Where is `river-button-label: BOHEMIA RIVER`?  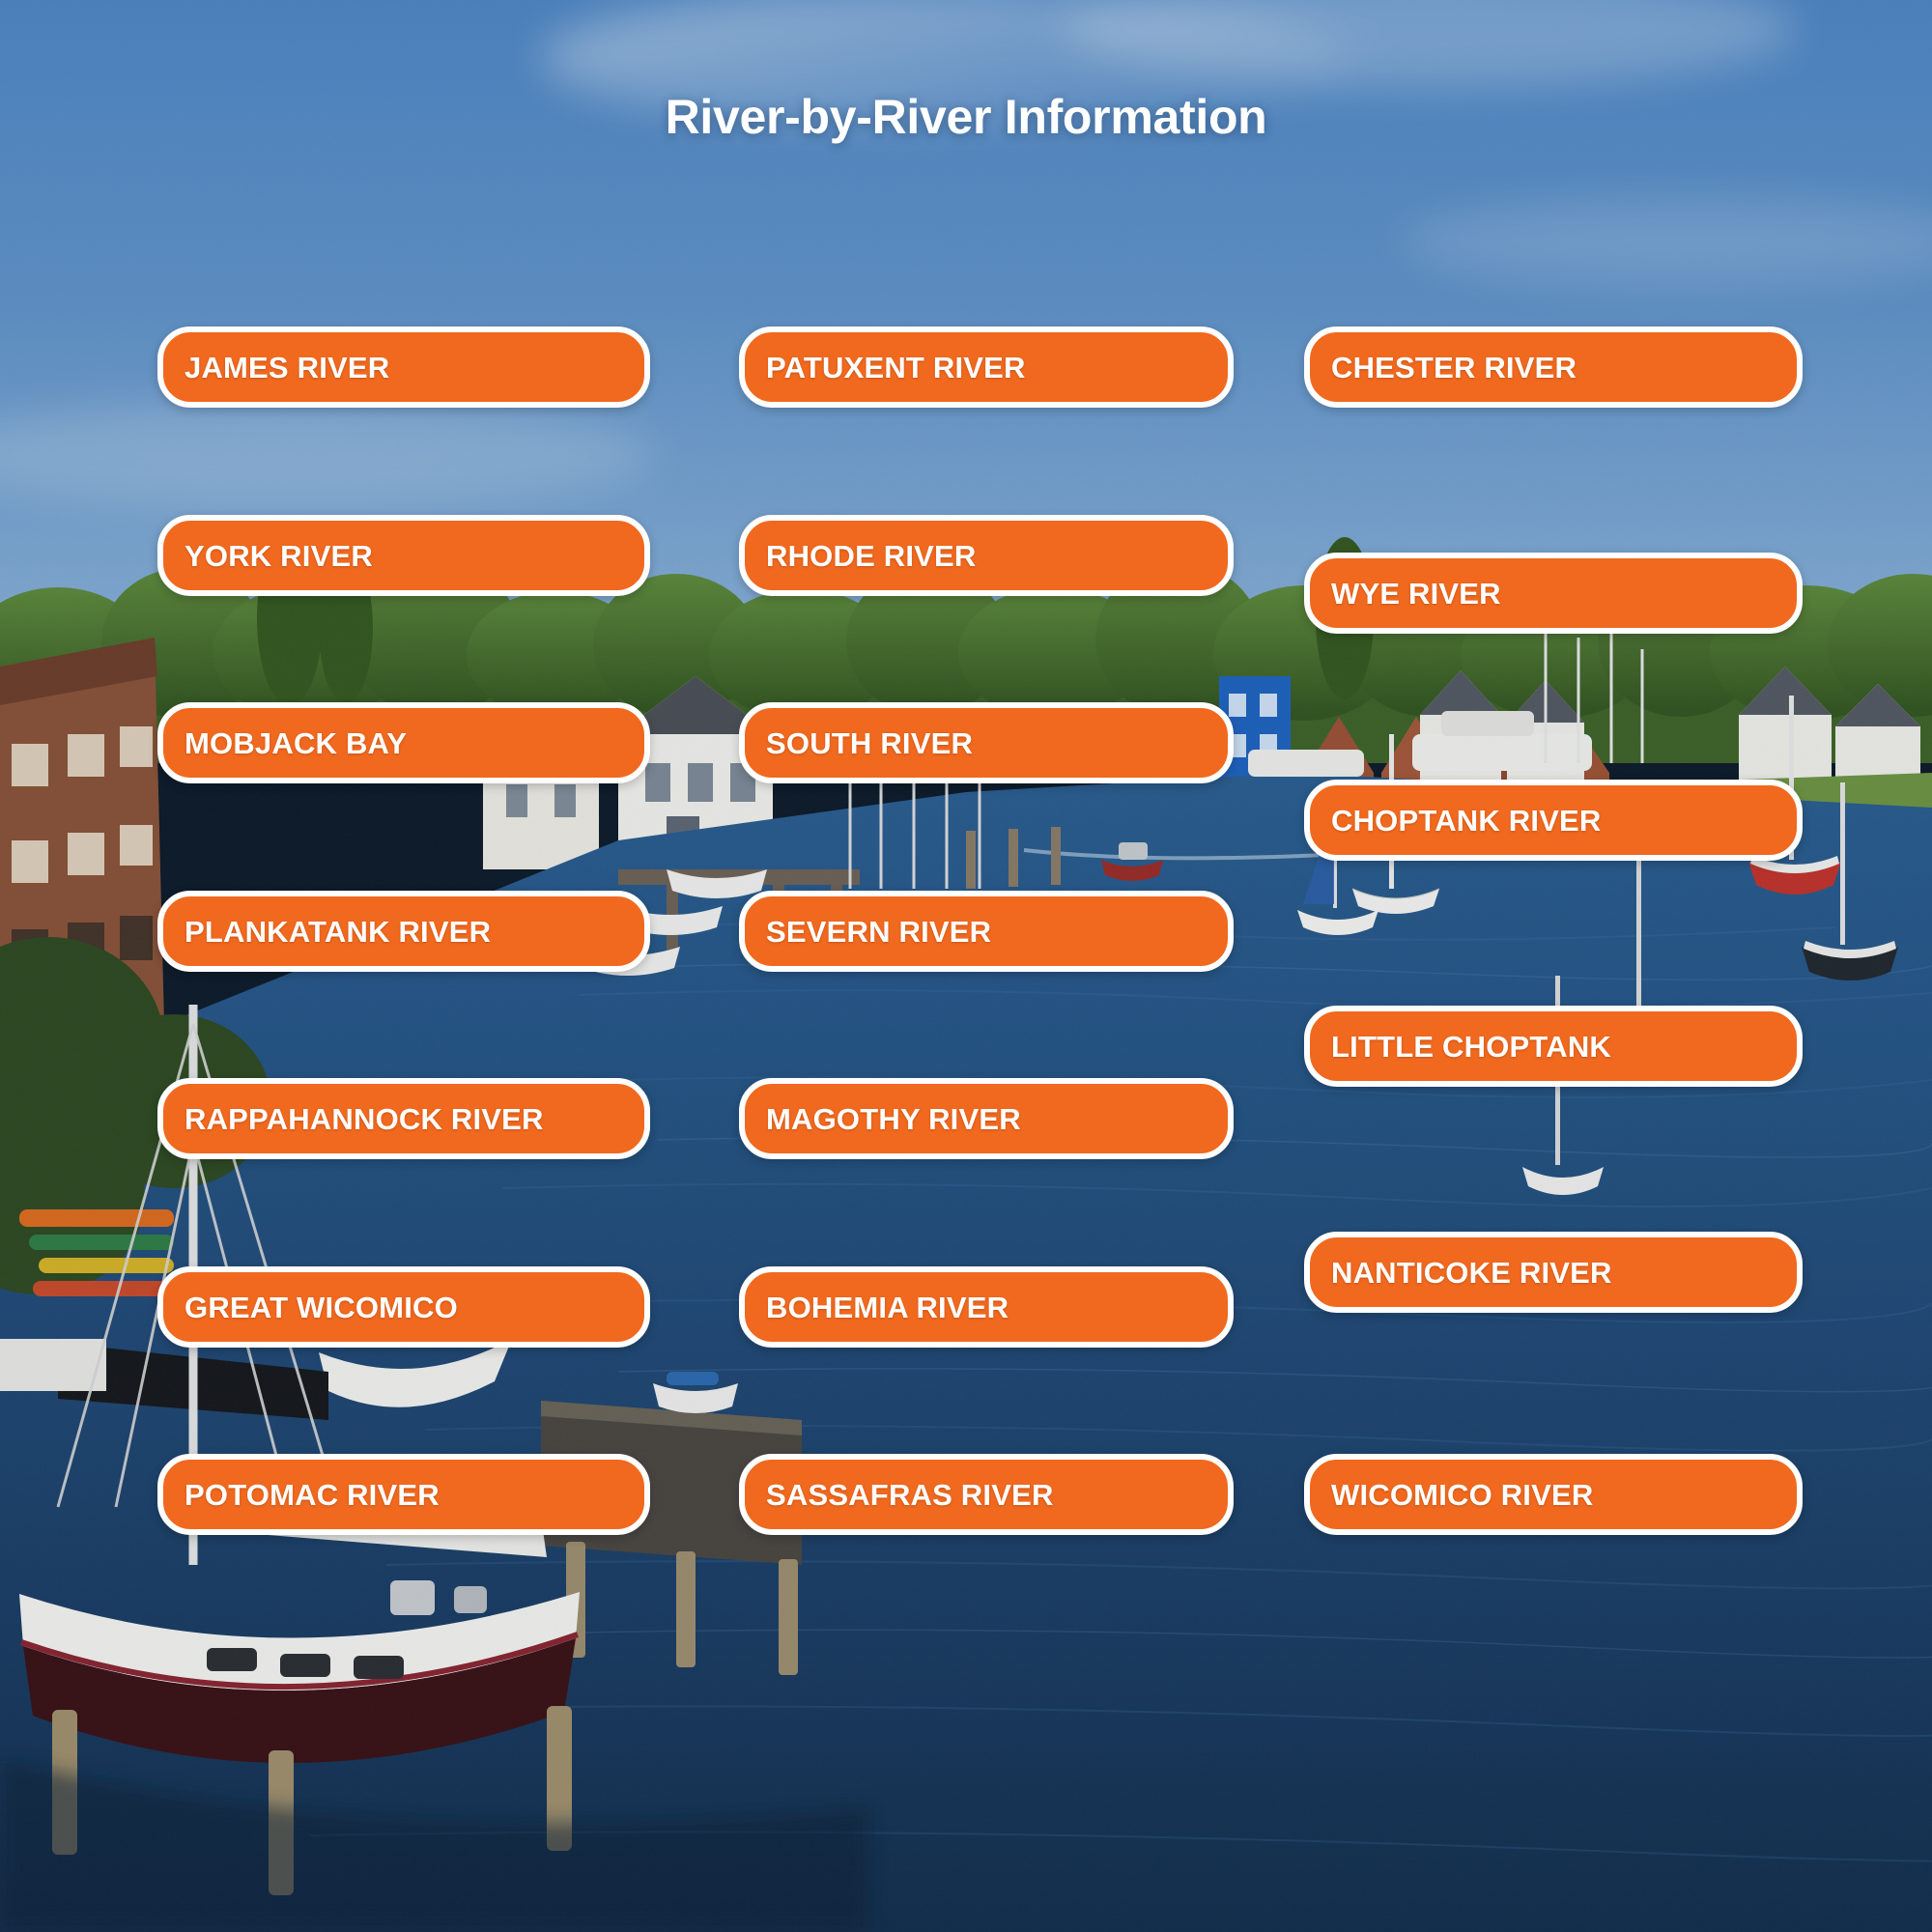
river-button-label: BOHEMIA RIVER is located at coordinates (887, 1307).